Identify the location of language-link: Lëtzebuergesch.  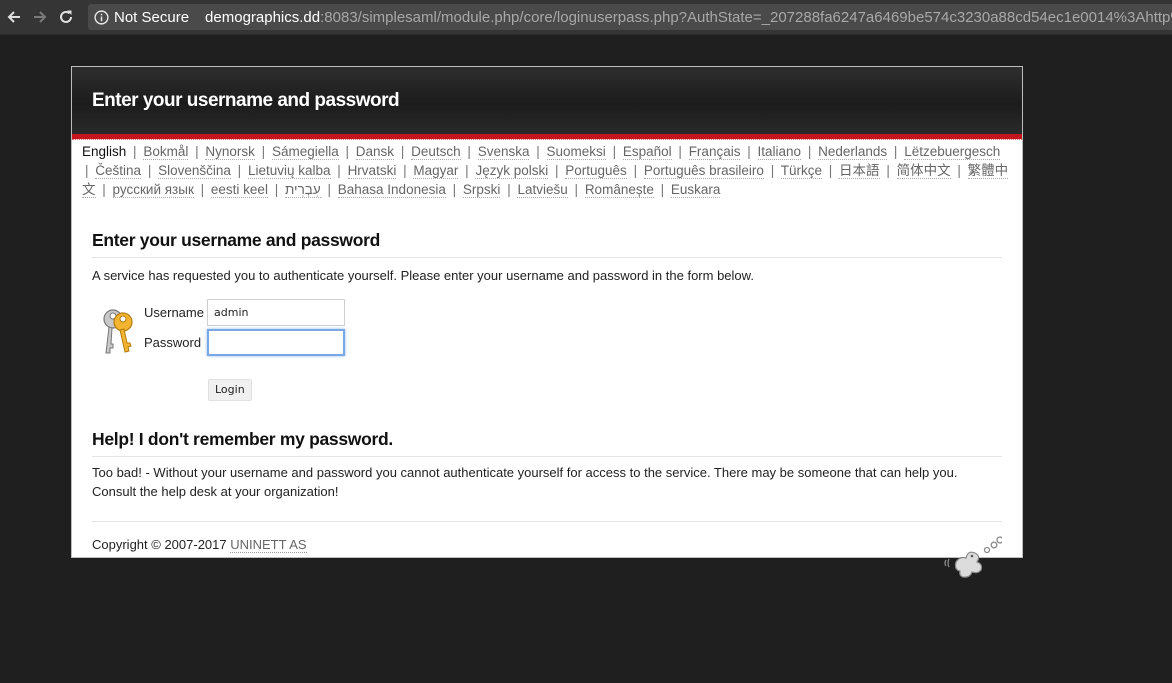
(952, 152).